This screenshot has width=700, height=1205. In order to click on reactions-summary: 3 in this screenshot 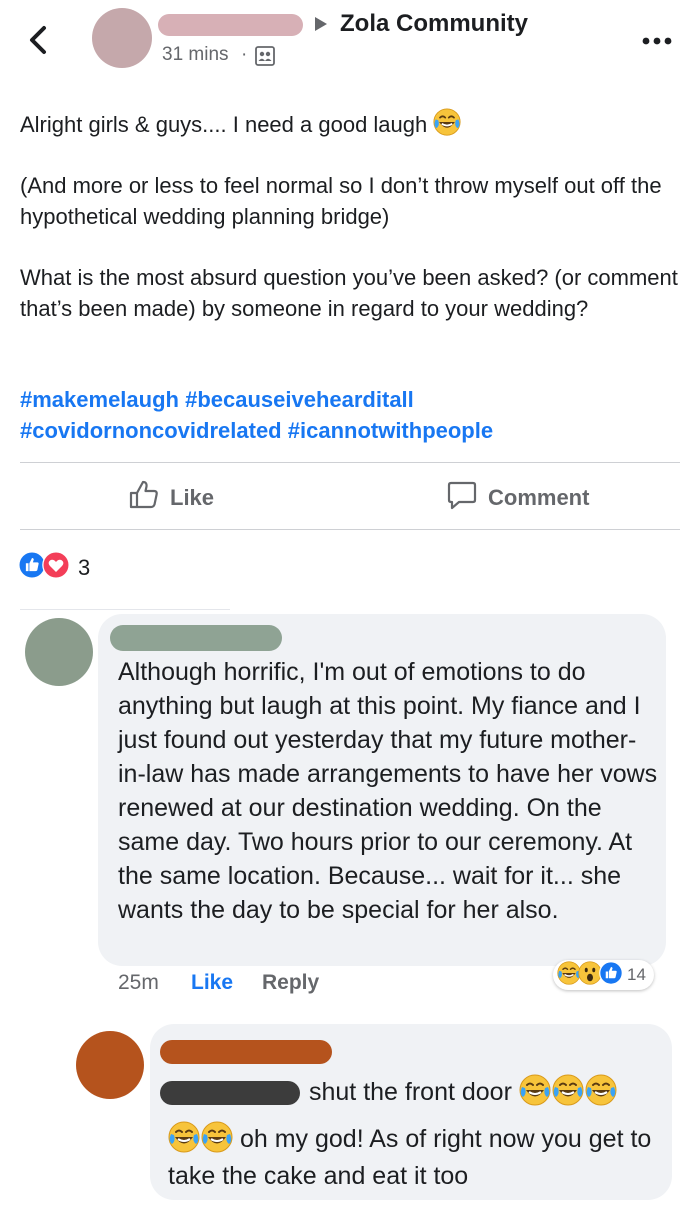, I will do `click(54, 567)`.